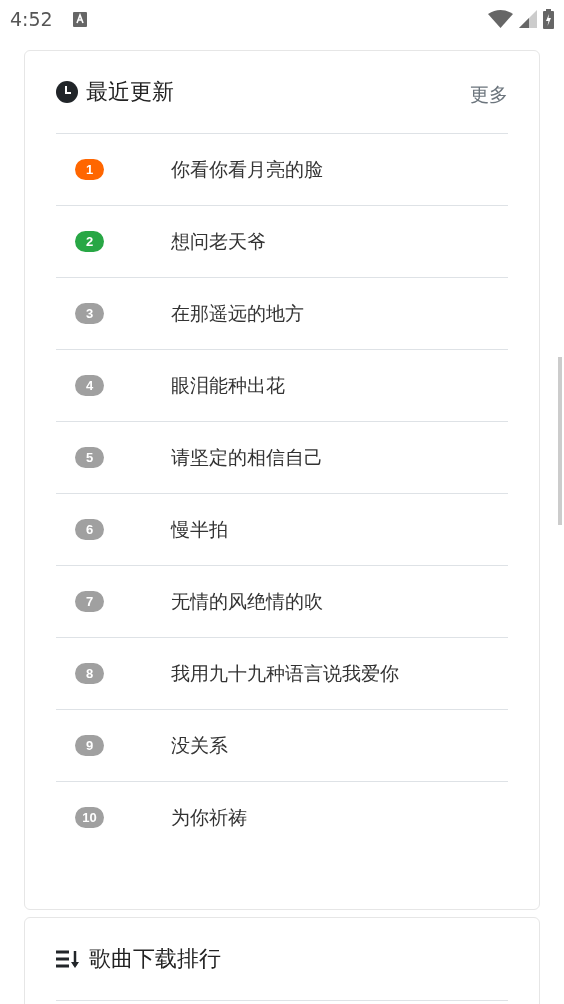  Describe the element at coordinates (155, 959) in the screenshot. I see `section-title: 歌曲下载排行` at that location.